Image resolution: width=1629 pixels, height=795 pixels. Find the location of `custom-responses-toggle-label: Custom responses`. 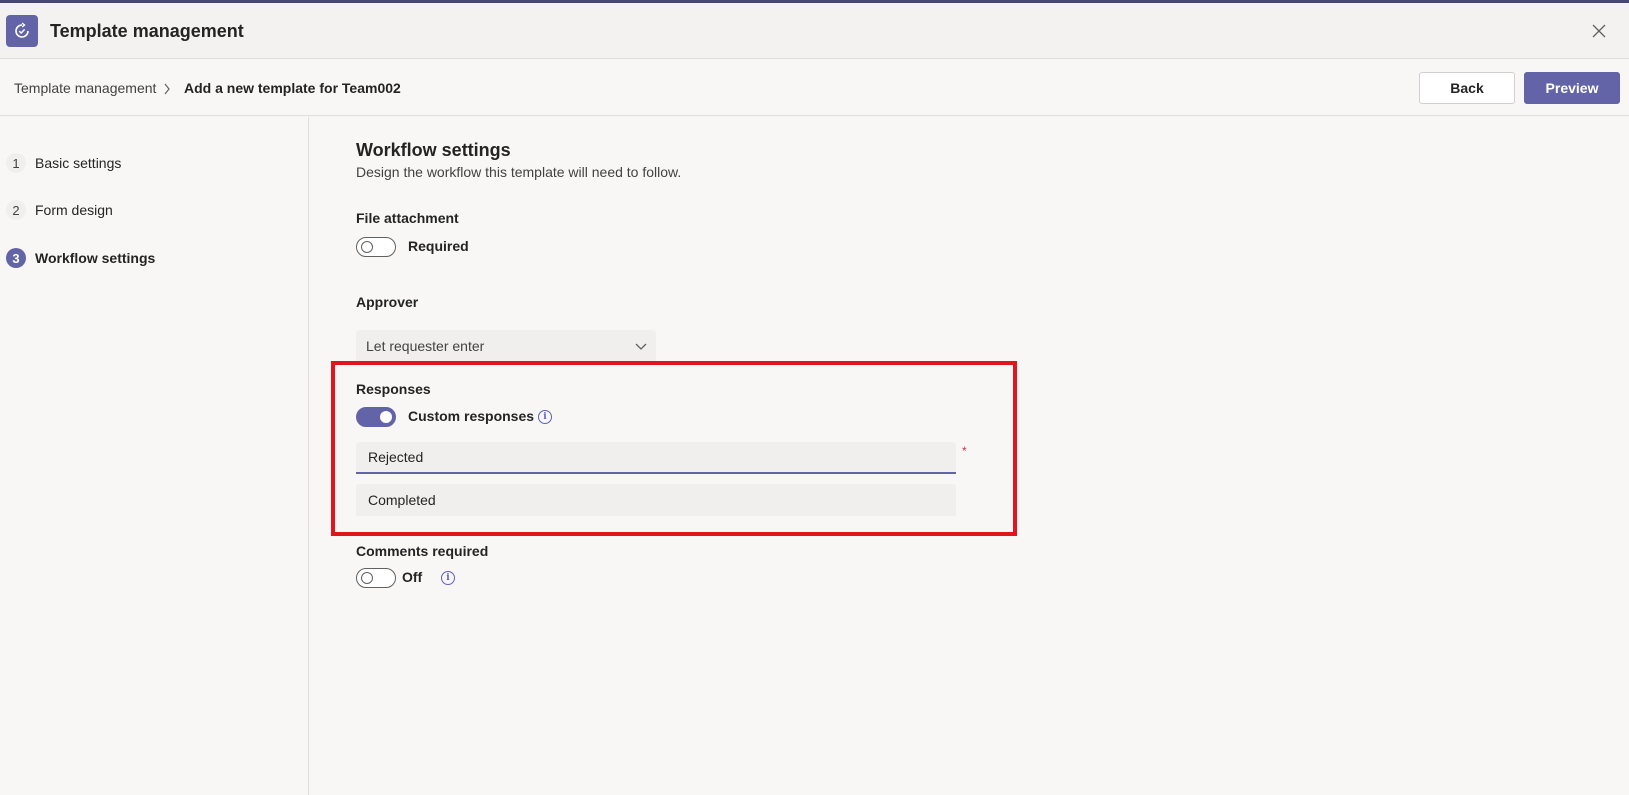

custom-responses-toggle-label: Custom responses is located at coordinates (471, 416).